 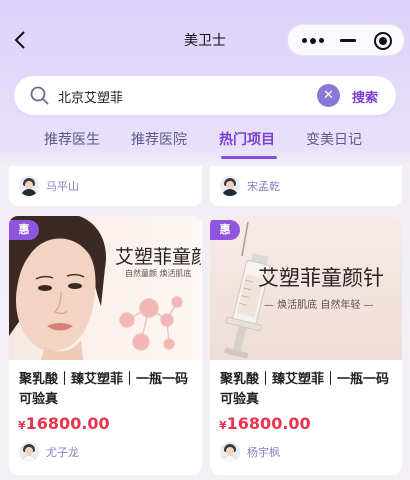 I want to click on more-options-icon, so click(x=314, y=40).